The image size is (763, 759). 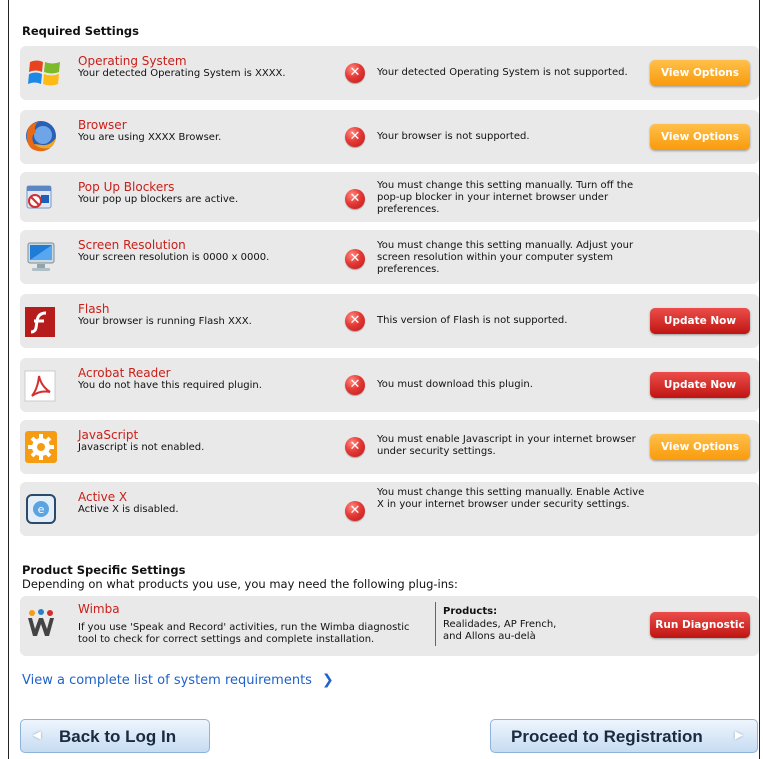 I want to click on proceed-button-label: Proceed to Registration, so click(x=607, y=736).